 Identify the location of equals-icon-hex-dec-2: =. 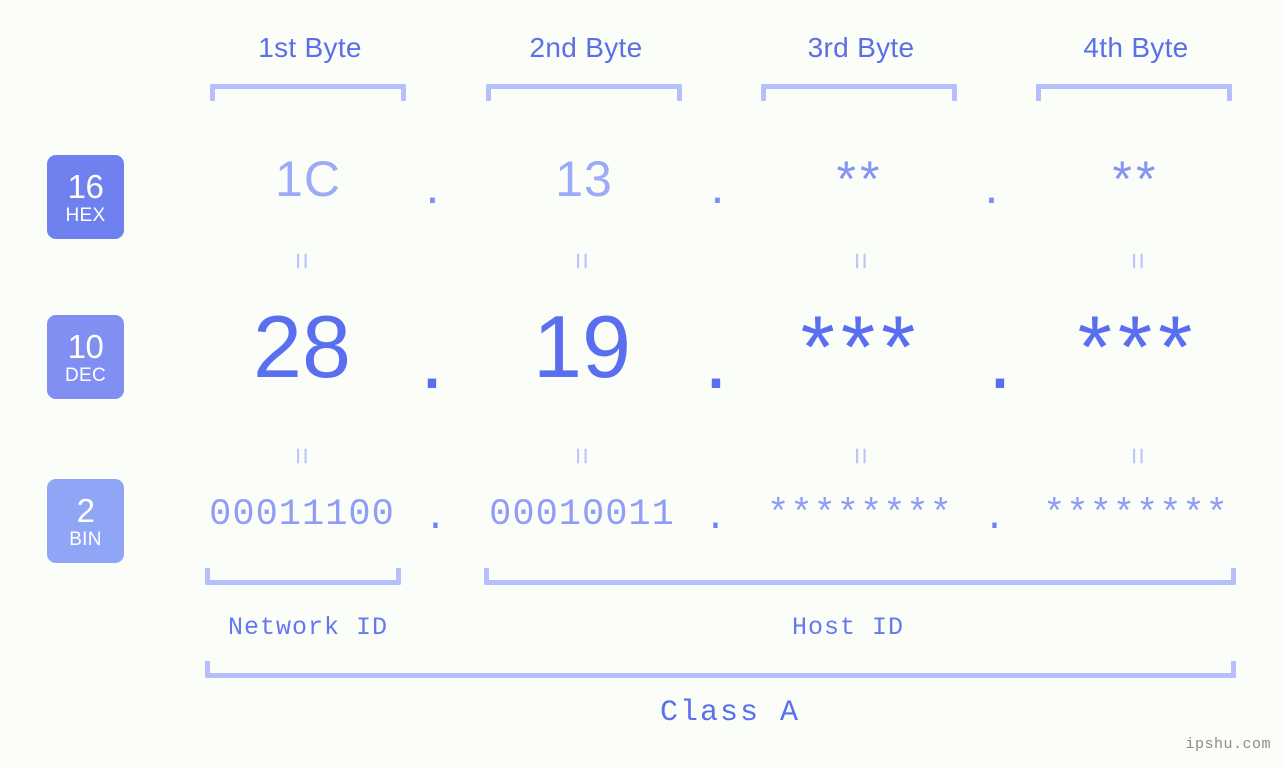
(581, 261).